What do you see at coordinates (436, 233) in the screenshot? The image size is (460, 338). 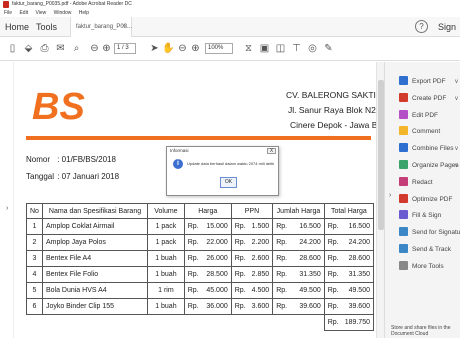 I see `tool-label: Send for Signature` at bounding box center [436, 233].